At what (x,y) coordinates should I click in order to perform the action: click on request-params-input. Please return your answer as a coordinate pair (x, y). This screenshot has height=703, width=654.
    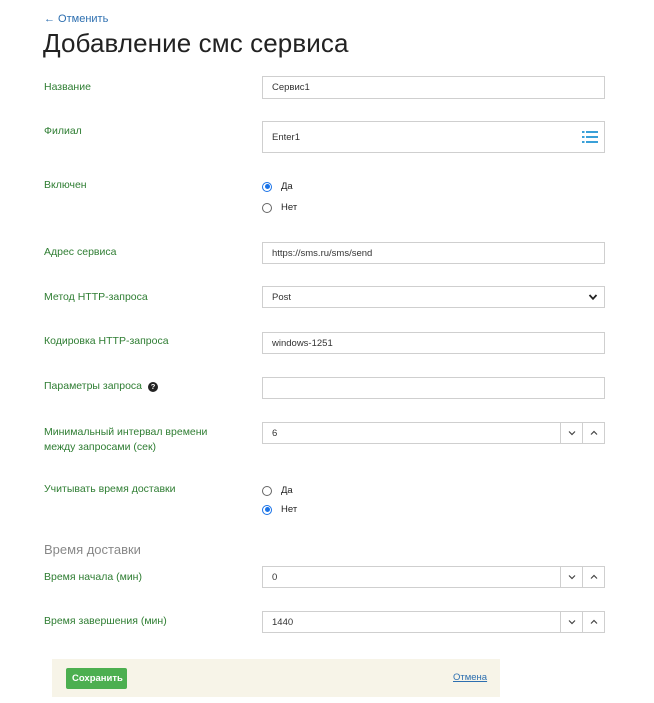
    Looking at the image, I should click on (433, 388).